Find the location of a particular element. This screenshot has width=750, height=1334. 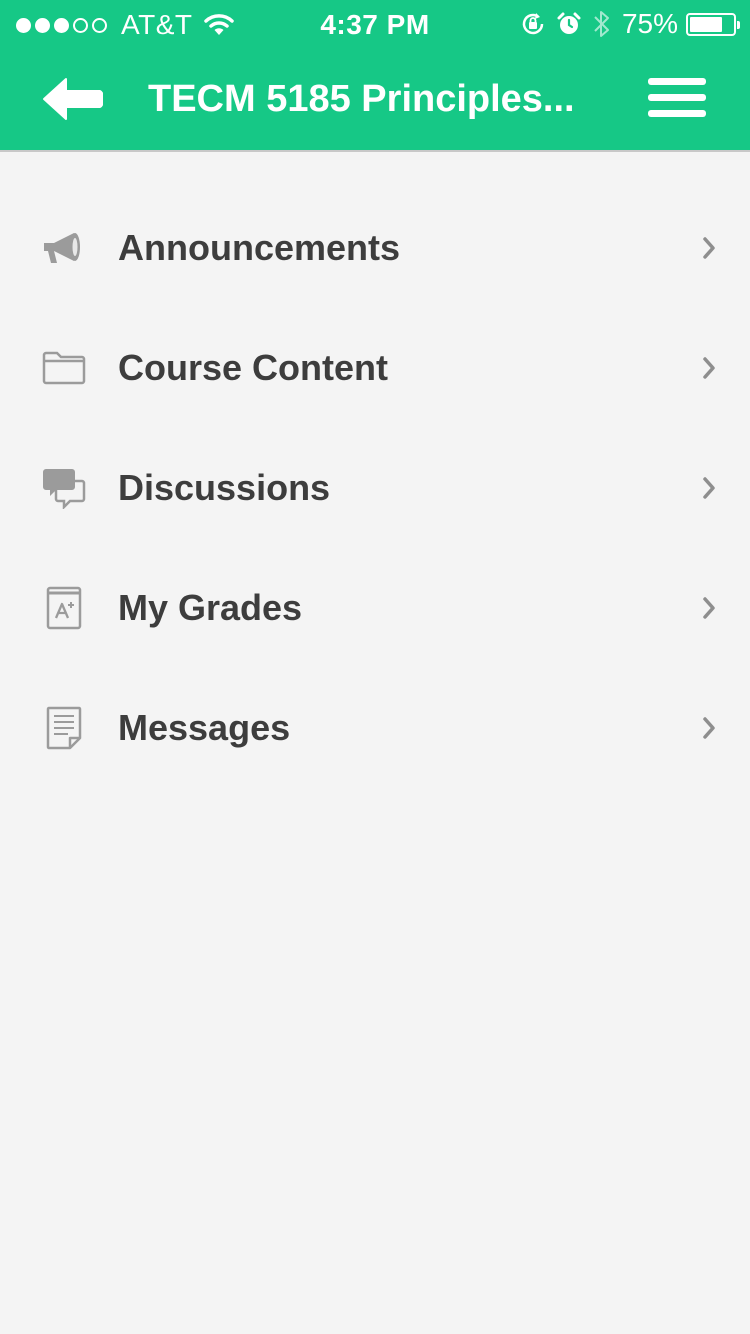

orientation-lock-icon is located at coordinates (533, 24).